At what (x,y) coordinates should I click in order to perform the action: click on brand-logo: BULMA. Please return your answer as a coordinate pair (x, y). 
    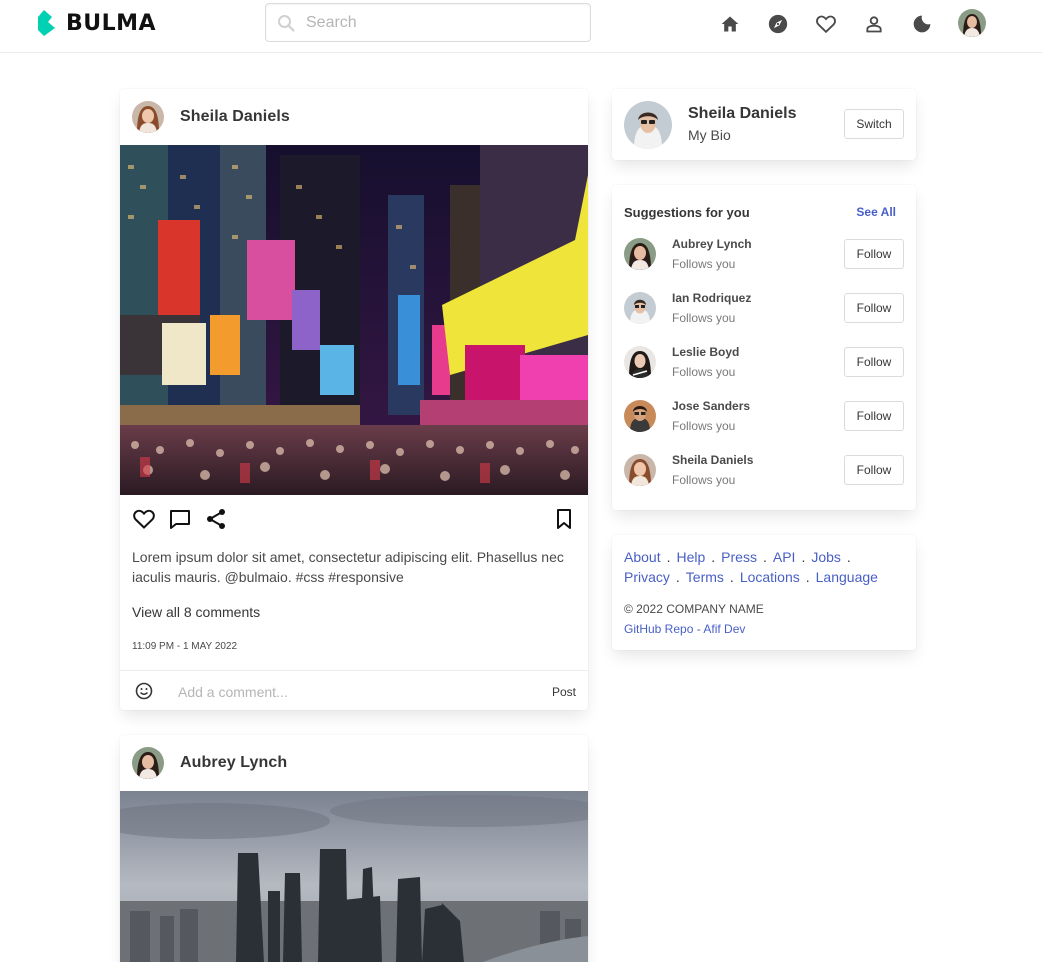
    Looking at the image, I should click on (97, 23).